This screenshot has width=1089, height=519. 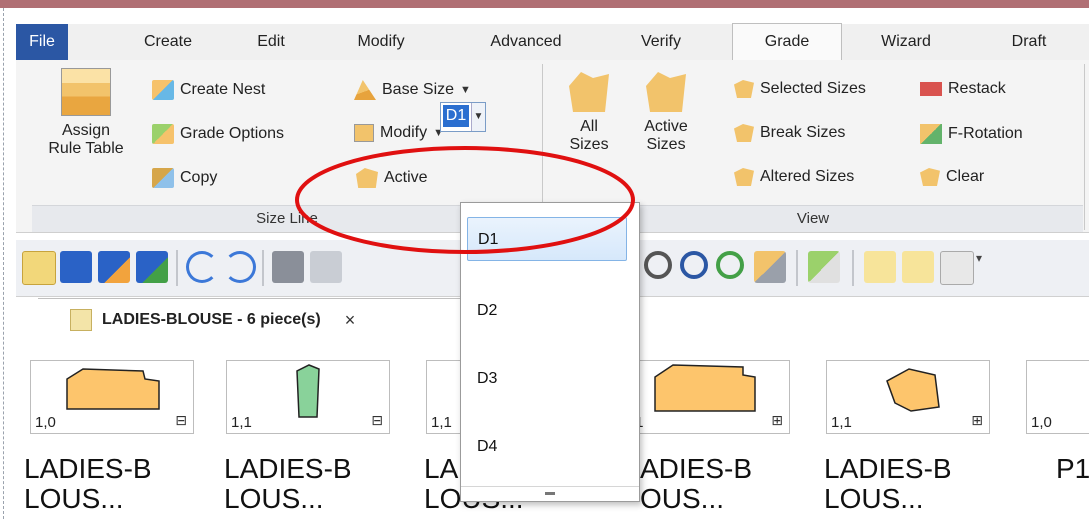 I want to click on active-size-combobox: D1 ▼, so click(x=463, y=117).